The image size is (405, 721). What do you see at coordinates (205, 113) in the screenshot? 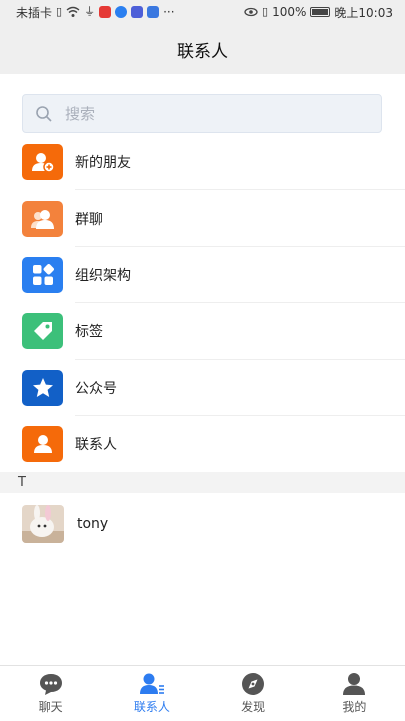
I see `search-input` at bounding box center [205, 113].